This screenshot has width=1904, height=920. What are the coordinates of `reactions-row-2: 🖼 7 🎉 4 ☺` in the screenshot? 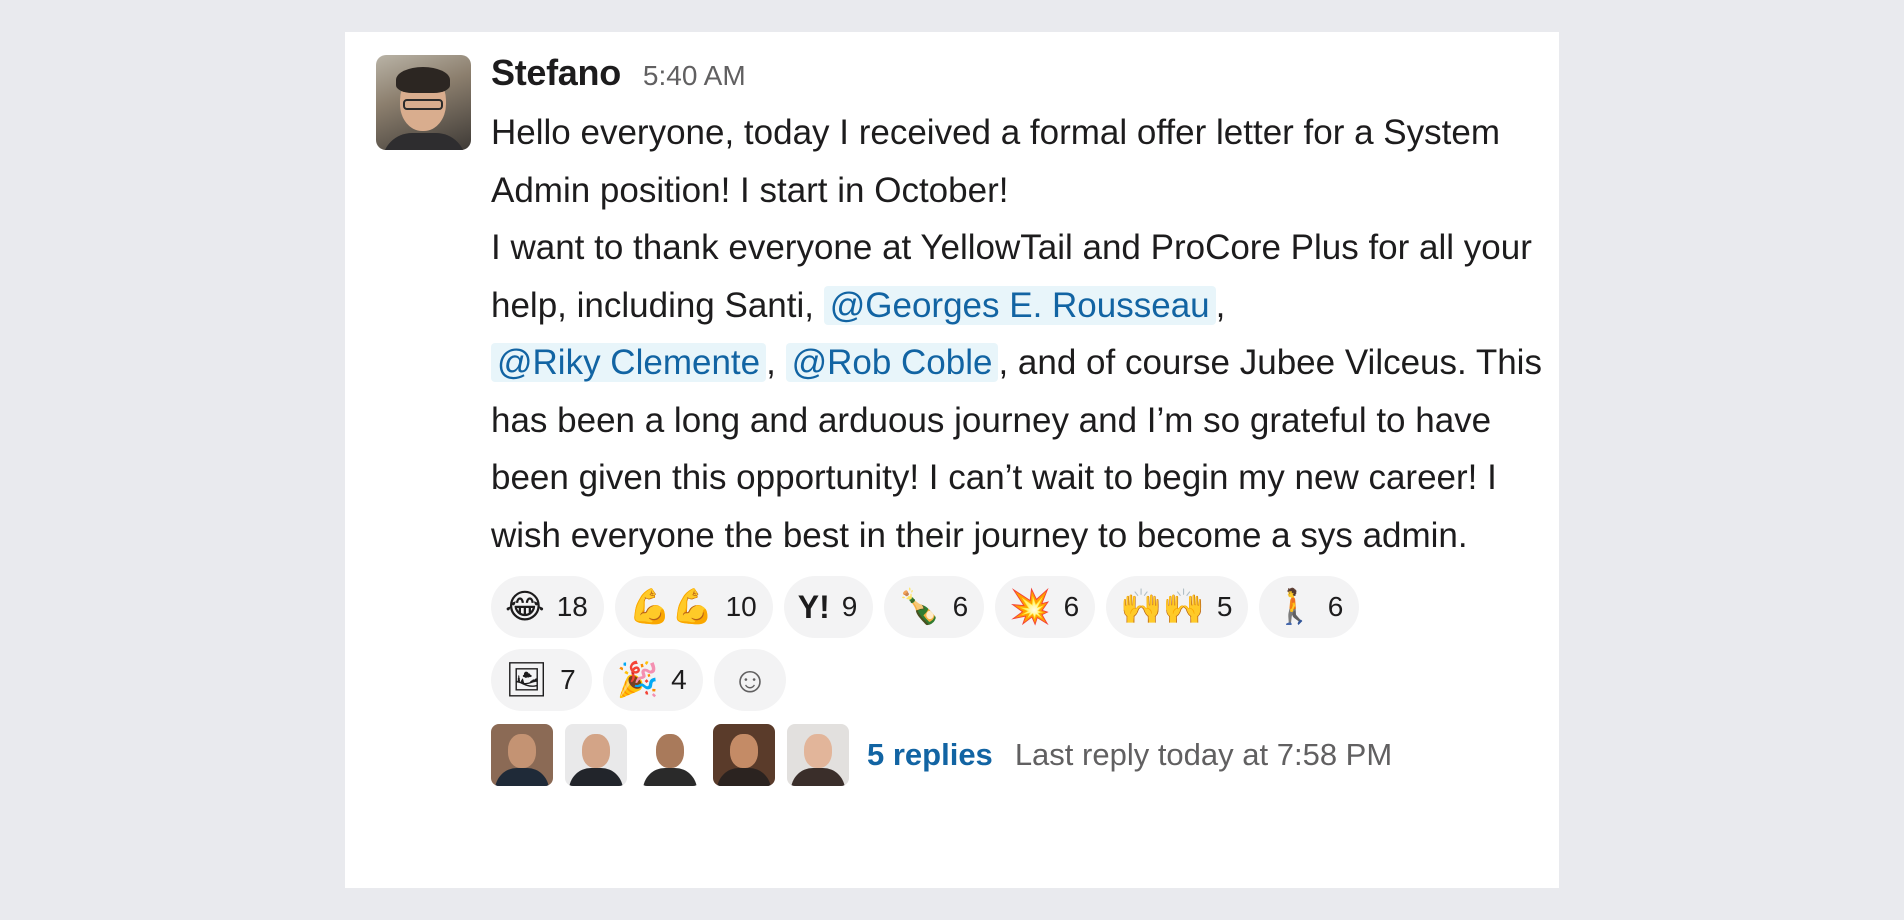 It's located at (991, 680).